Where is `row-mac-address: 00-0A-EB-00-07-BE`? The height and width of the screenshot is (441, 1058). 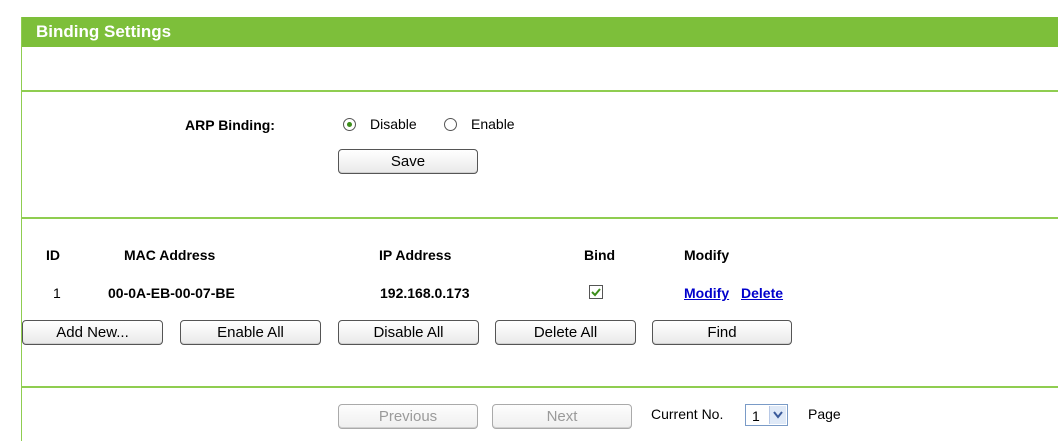 row-mac-address: 00-0A-EB-00-07-BE is located at coordinates (171, 293).